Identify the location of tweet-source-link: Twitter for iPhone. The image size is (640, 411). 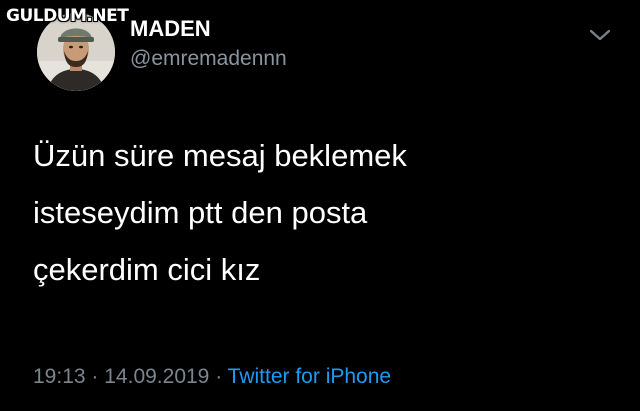
(309, 376).